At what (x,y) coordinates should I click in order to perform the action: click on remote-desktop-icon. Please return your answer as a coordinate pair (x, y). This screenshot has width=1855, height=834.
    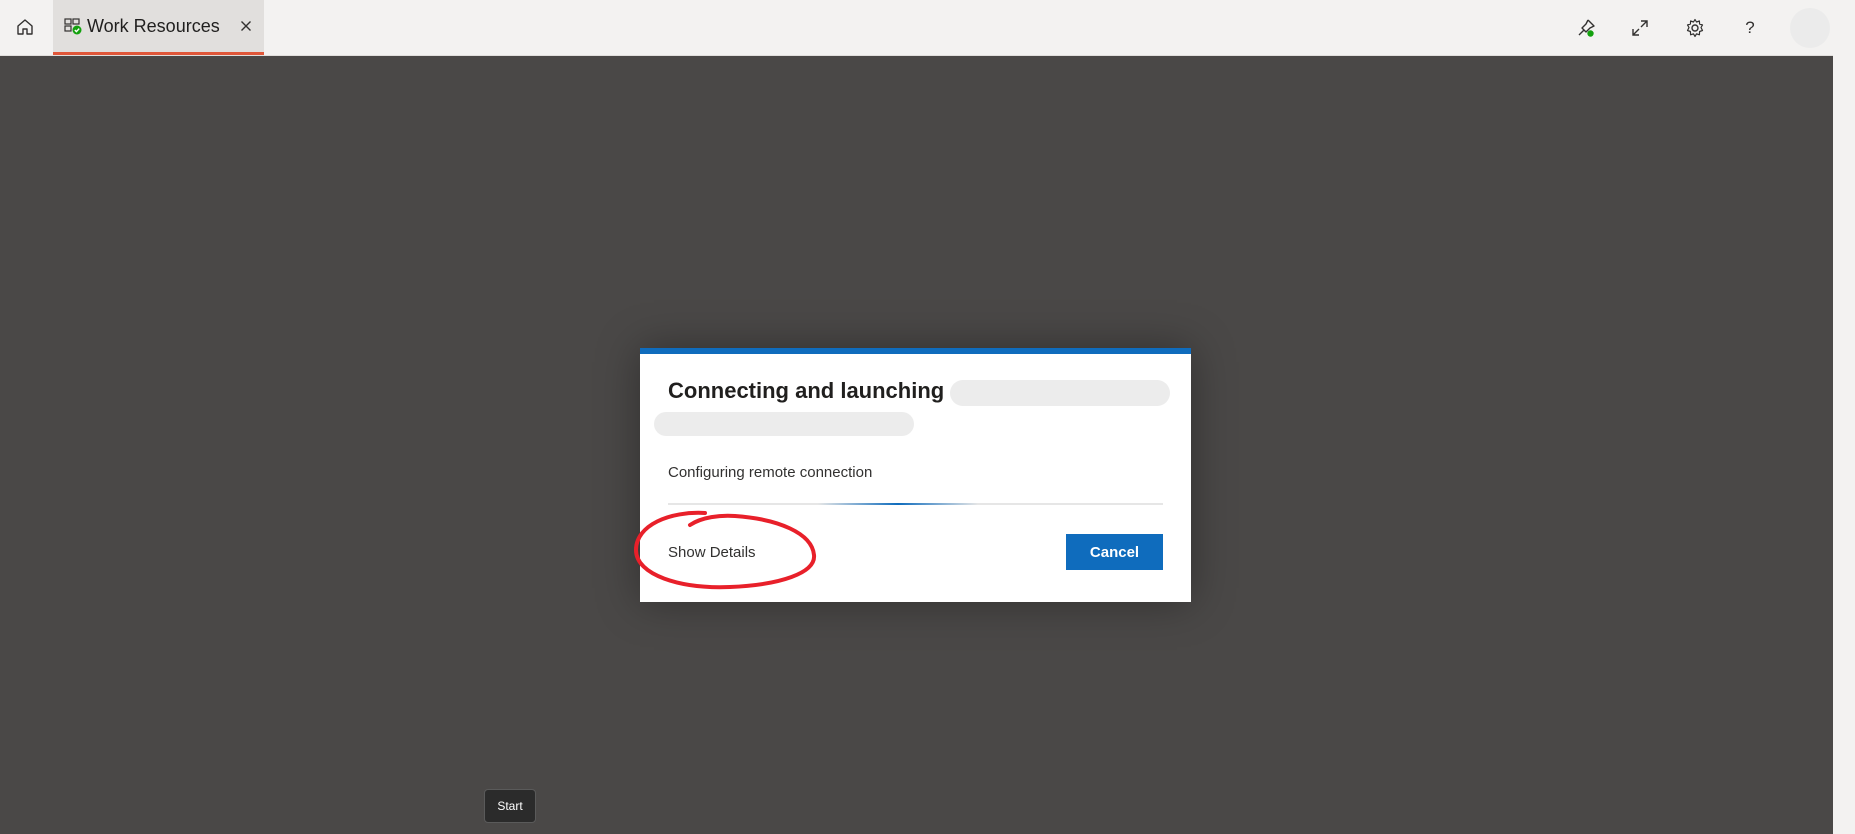
    Looking at the image, I should click on (73, 26).